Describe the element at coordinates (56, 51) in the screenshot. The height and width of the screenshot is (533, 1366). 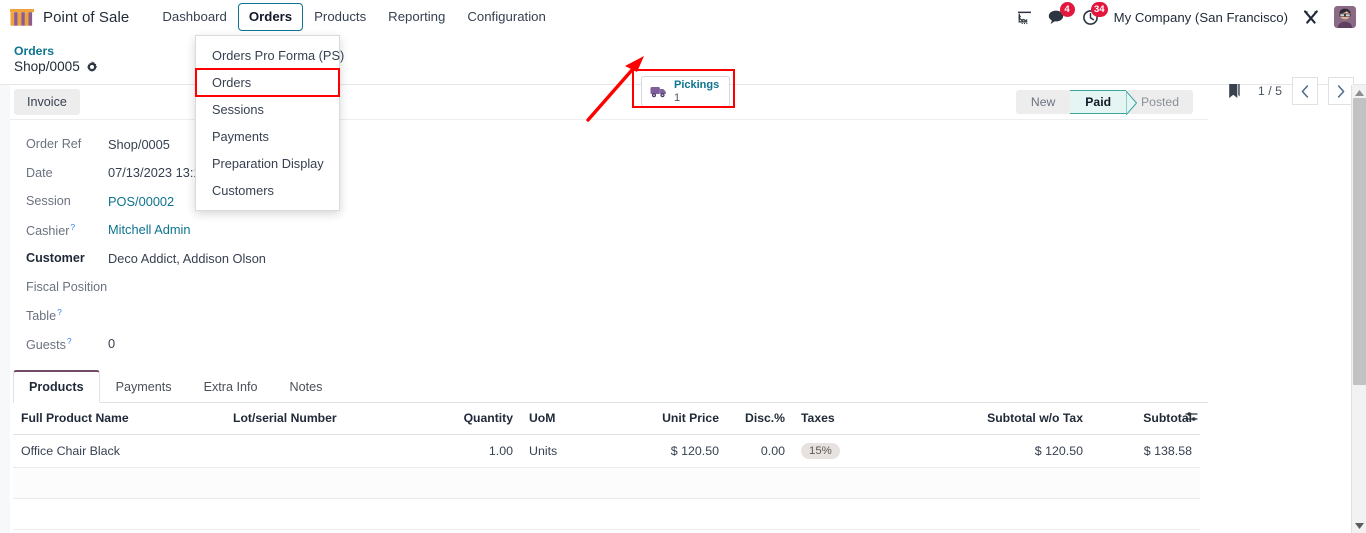
I see `breadcrumb-parent: Orders` at that location.